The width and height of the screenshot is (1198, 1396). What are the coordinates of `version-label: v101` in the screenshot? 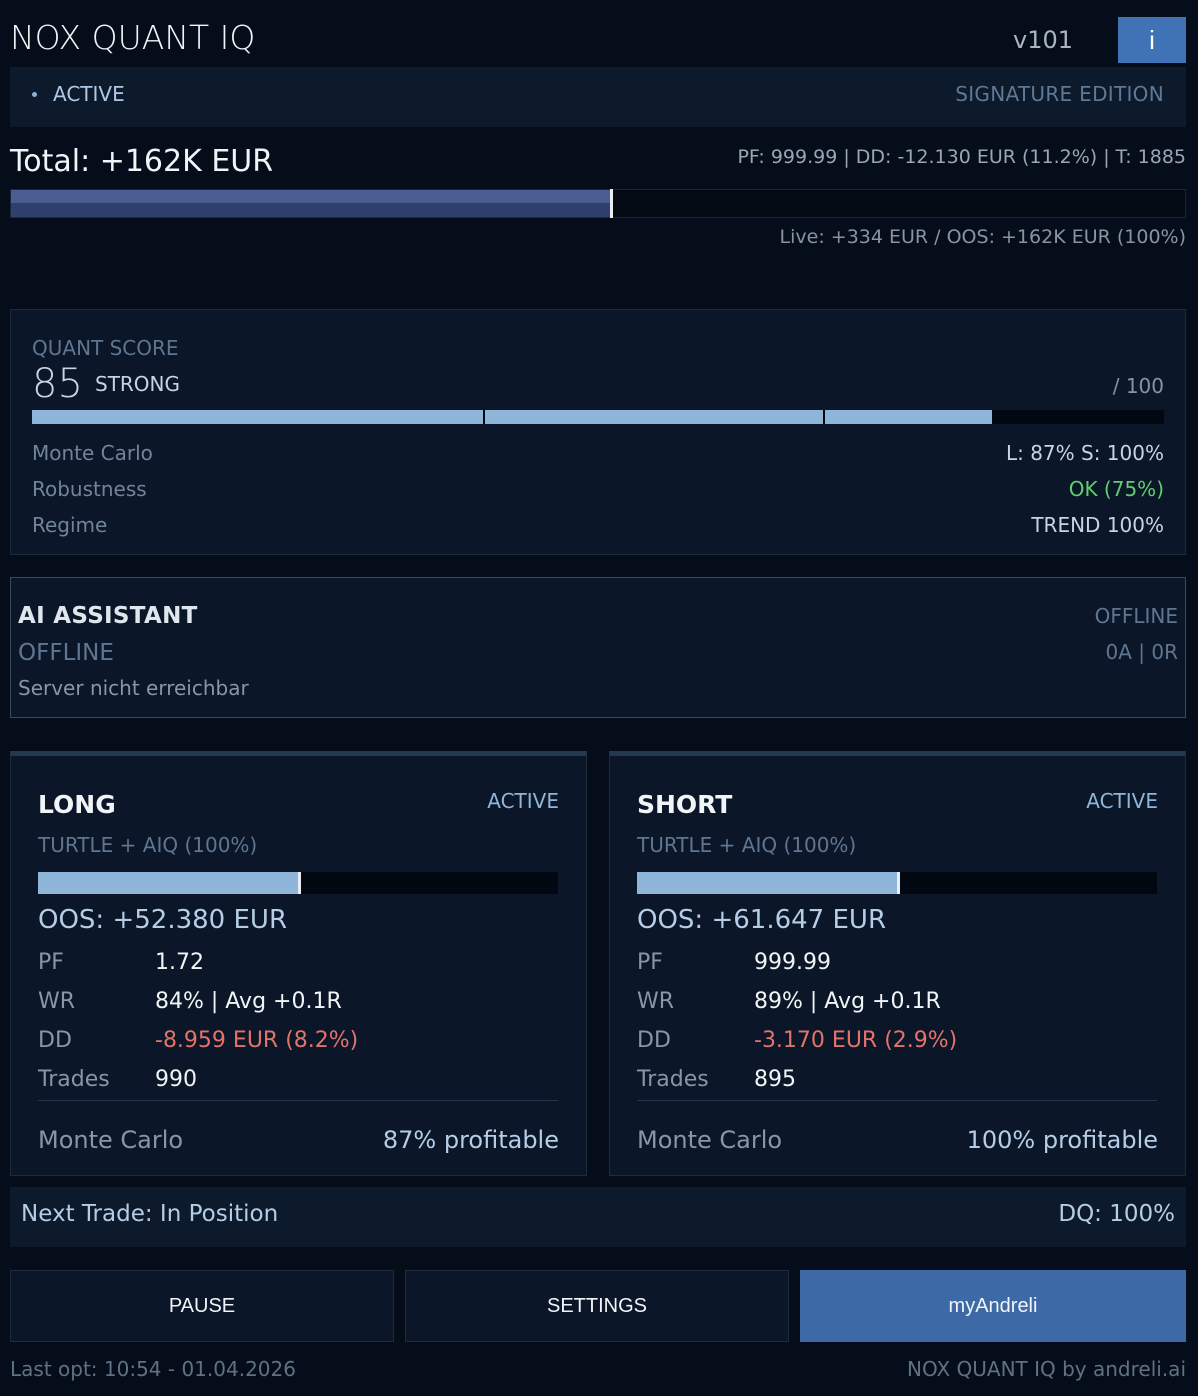 It's located at (1043, 40).